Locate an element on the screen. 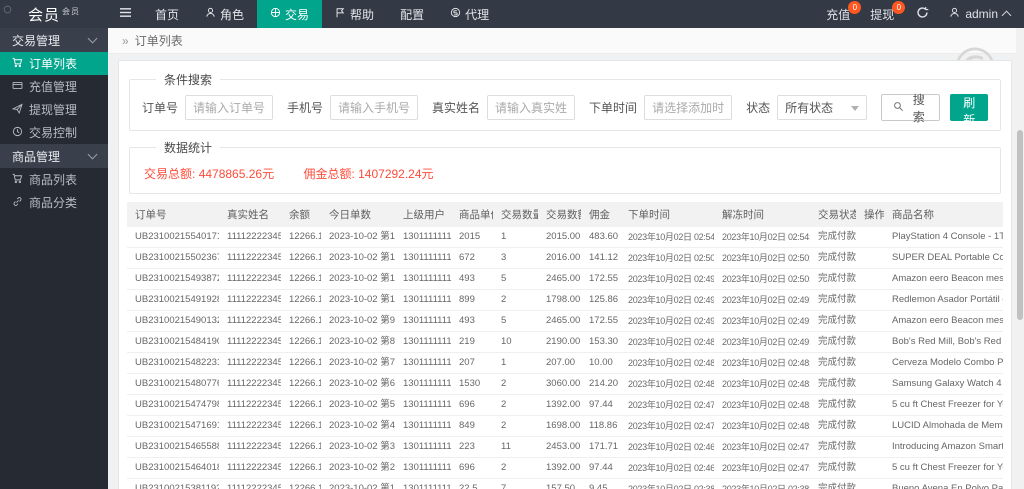 The width and height of the screenshot is (1024, 489). table-cell: 2465.00 is located at coordinates (559, 321).